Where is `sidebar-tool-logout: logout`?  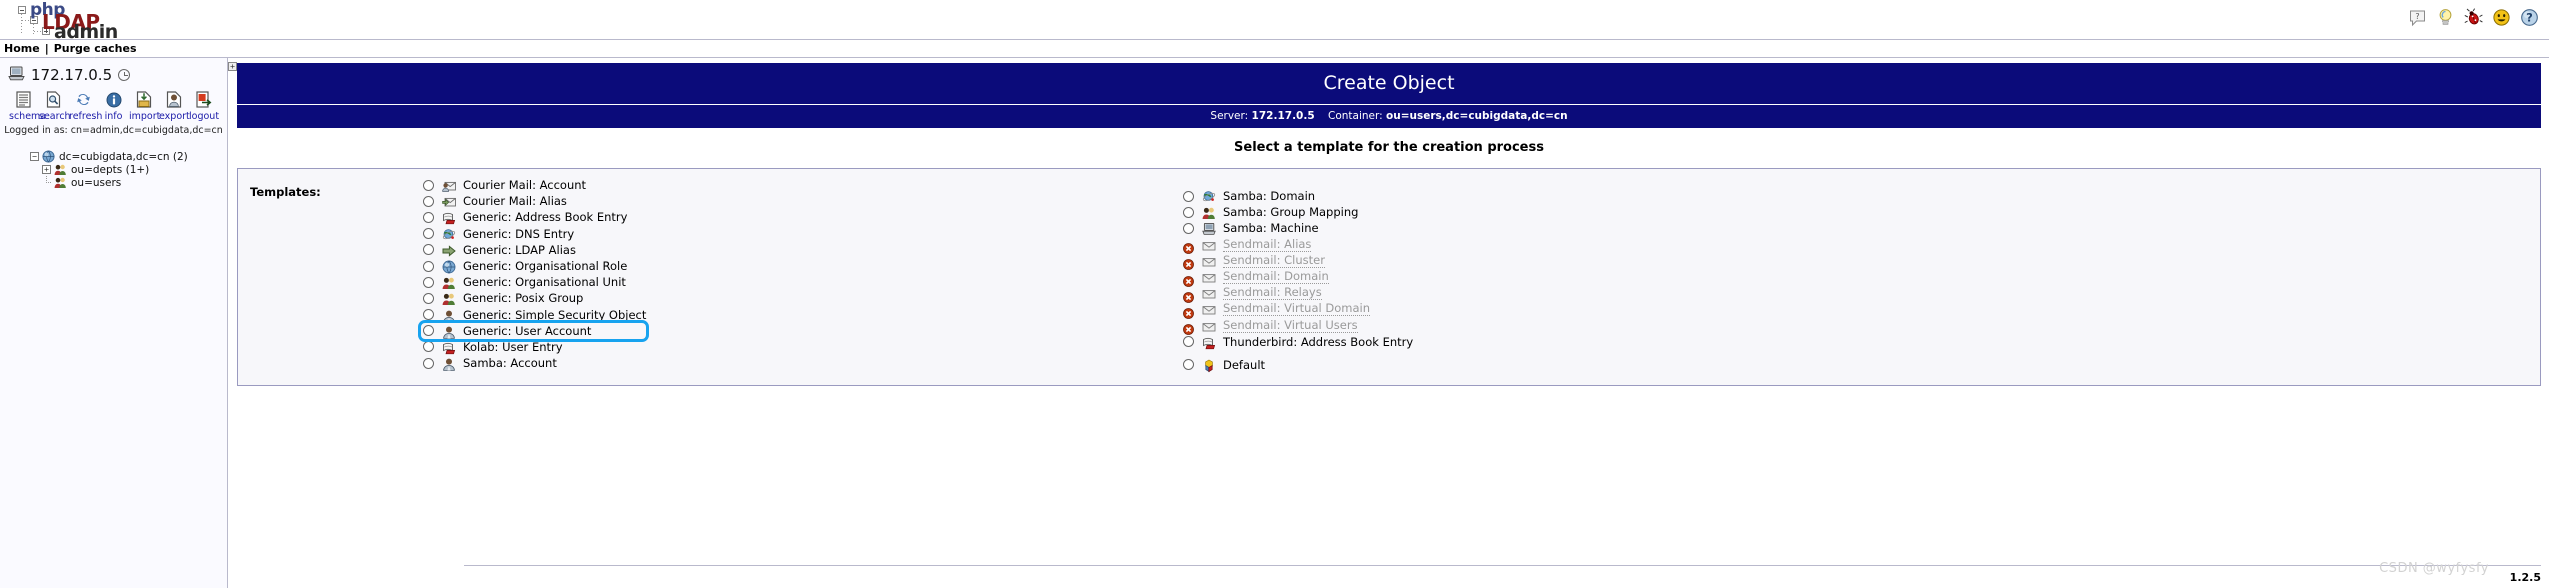
sidebar-tool-logout: logout is located at coordinates (204, 106).